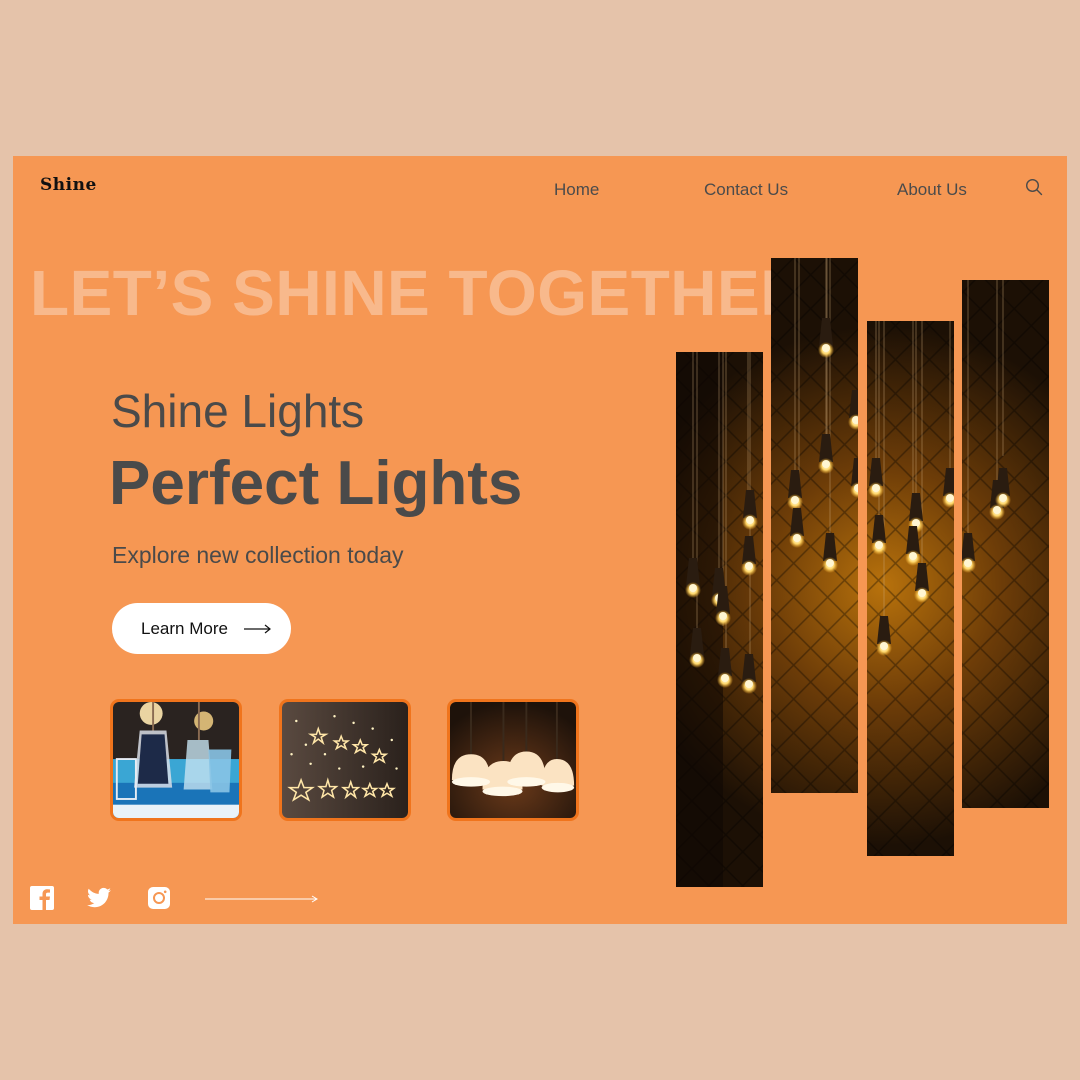 The height and width of the screenshot is (1080, 1080). I want to click on facebook-icon, so click(42, 898).